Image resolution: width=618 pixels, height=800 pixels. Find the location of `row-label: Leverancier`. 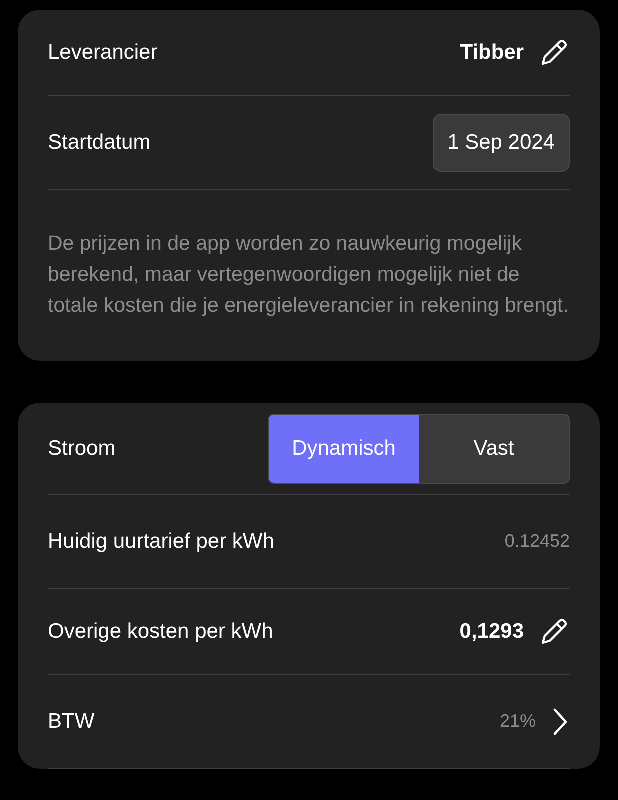

row-label: Leverancier is located at coordinates (103, 52).